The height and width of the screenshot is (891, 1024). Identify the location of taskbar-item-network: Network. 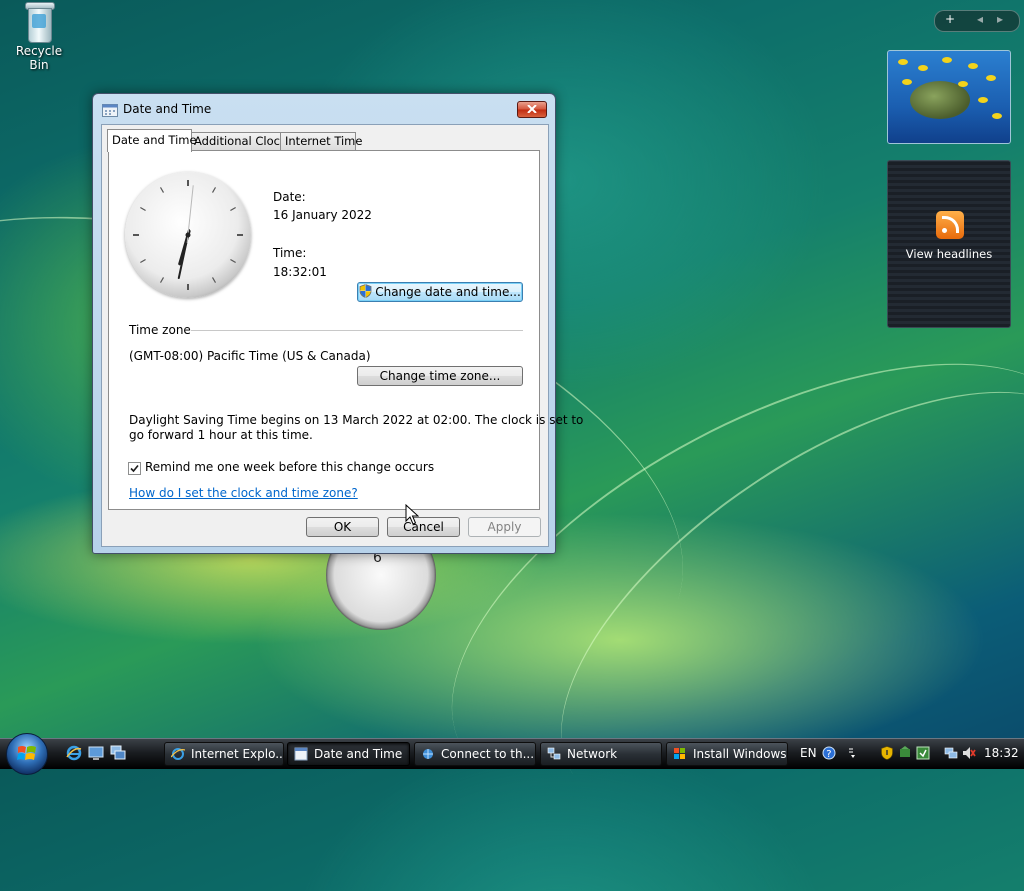
(601, 754).